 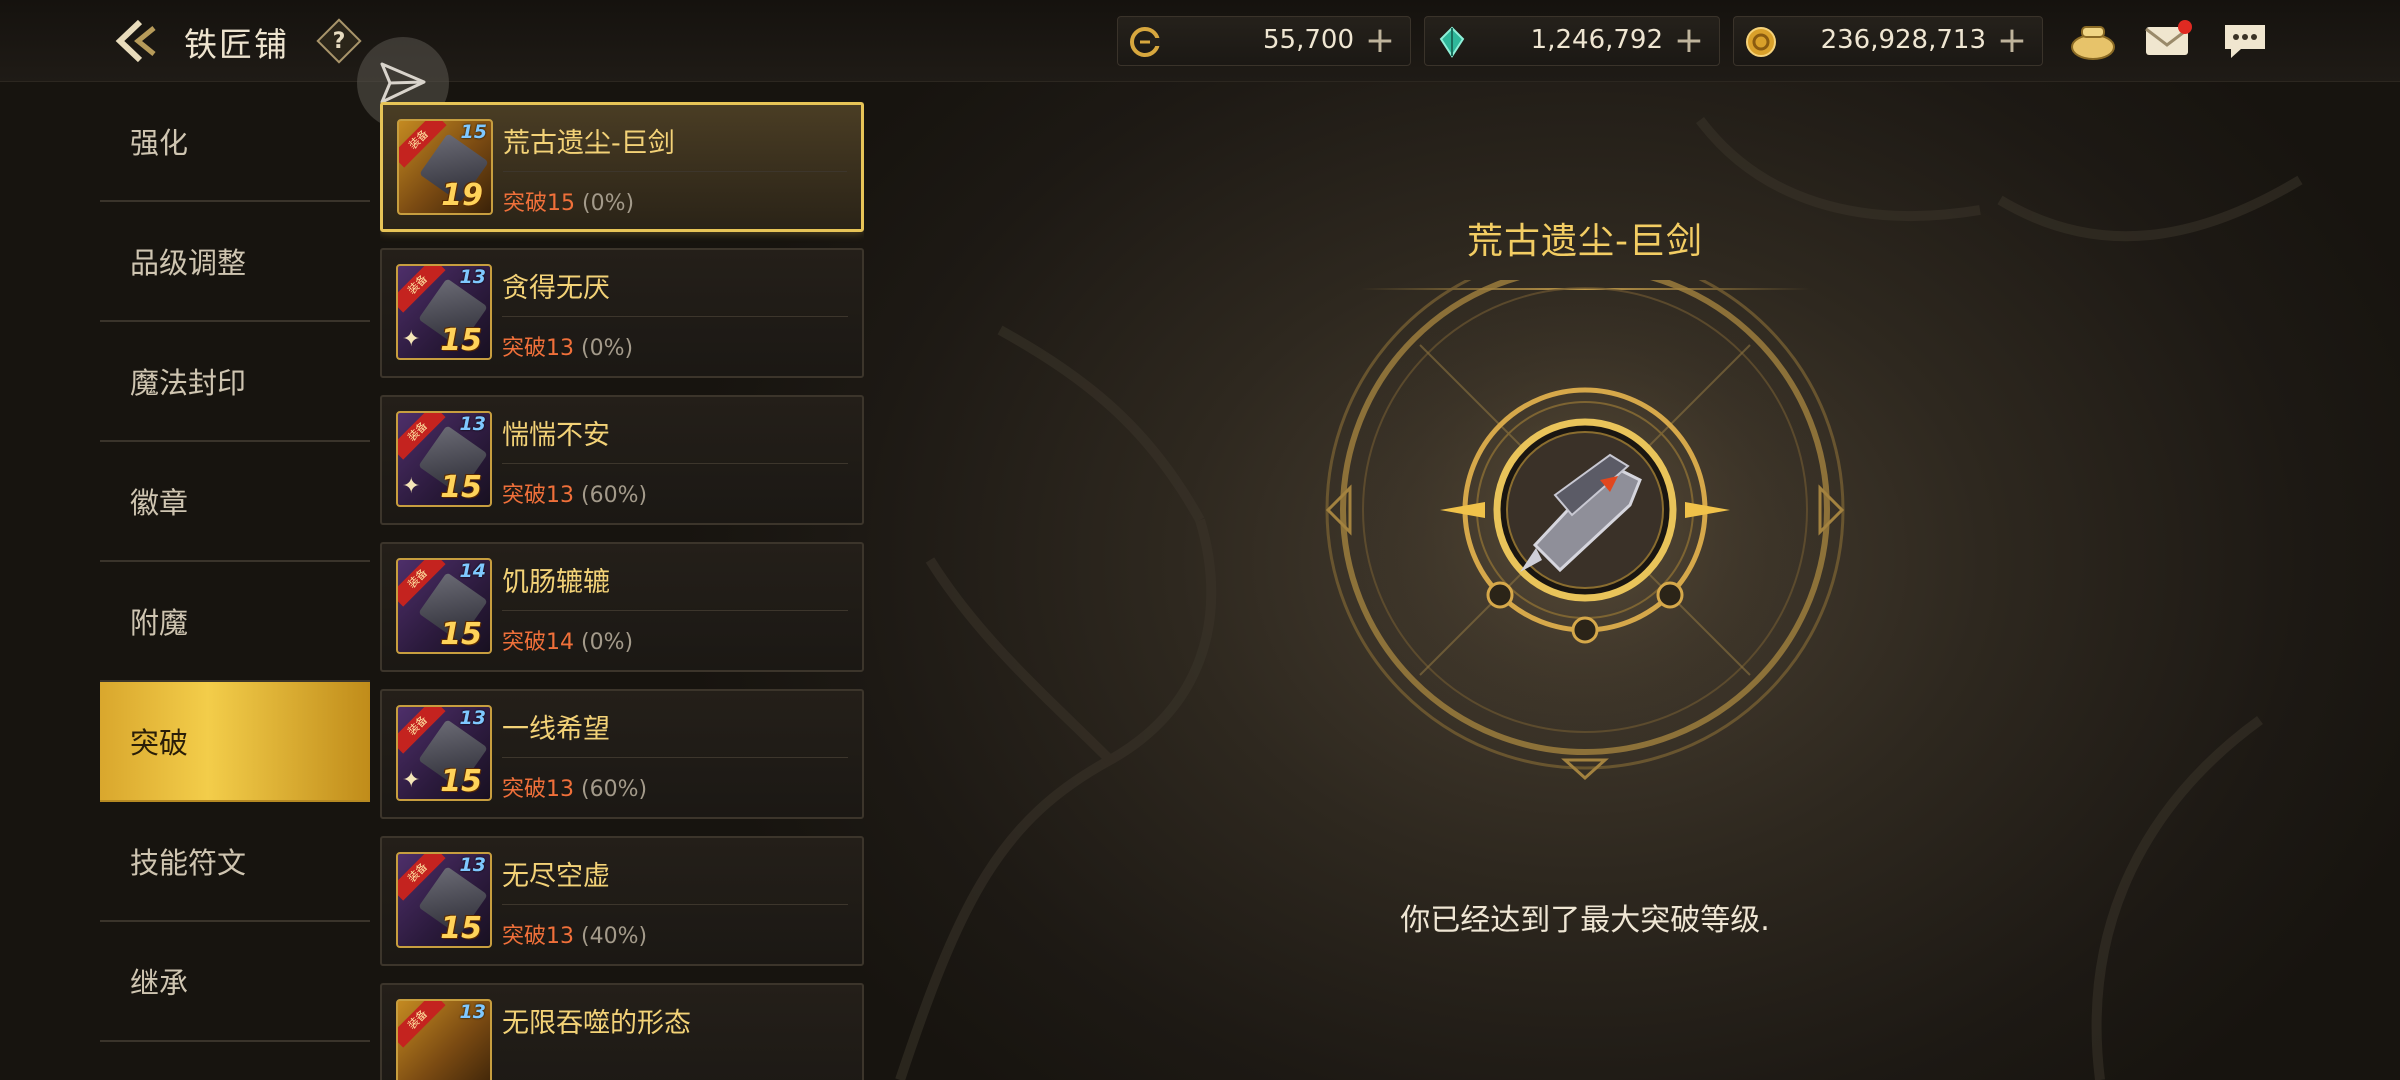 I want to click on item-level: 19, so click(x=462, y=195).